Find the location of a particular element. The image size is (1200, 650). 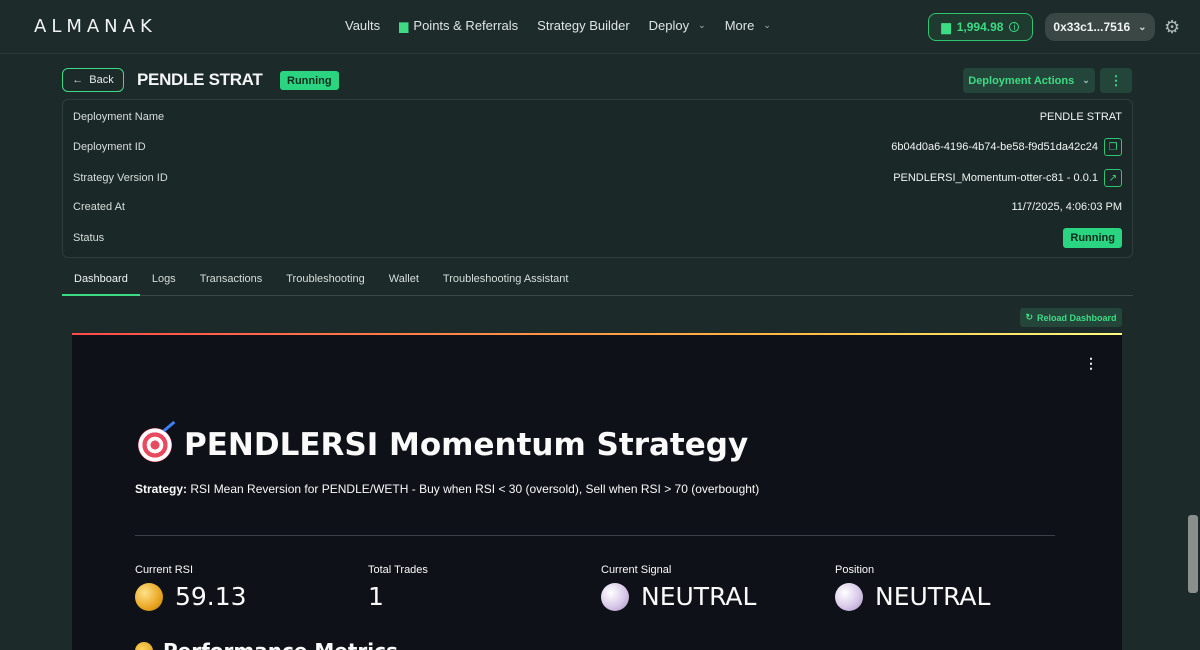

nav-deploy-label: Deploy is located at coordinates (669, 25).